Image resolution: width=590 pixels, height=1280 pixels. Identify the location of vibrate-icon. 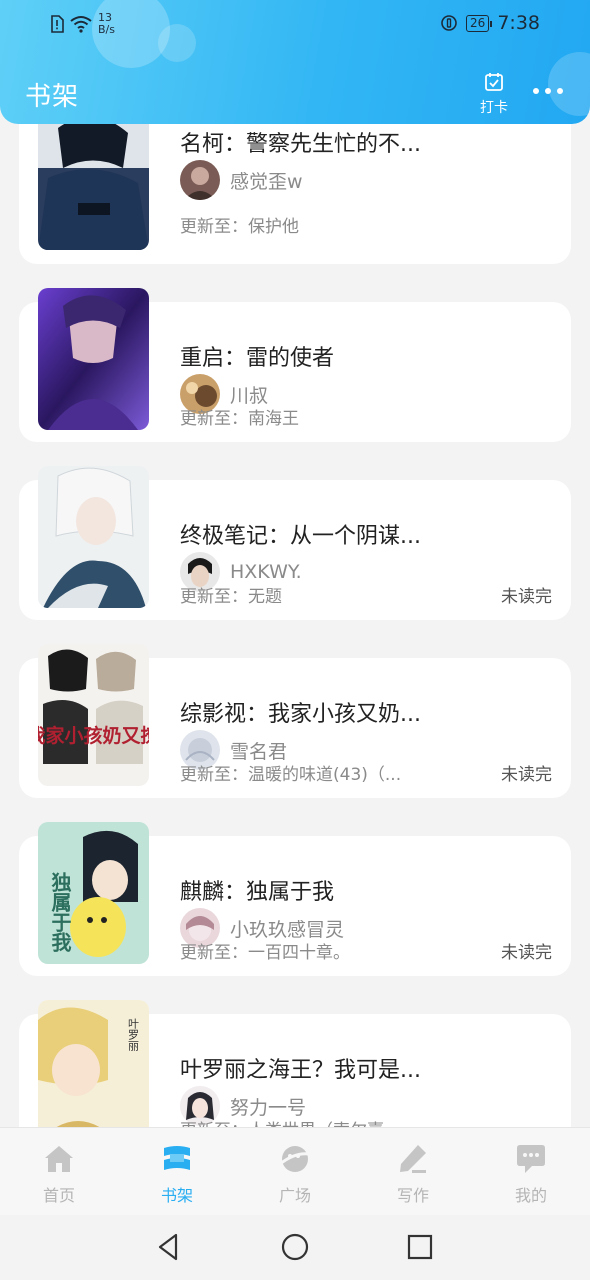
(449, 23).